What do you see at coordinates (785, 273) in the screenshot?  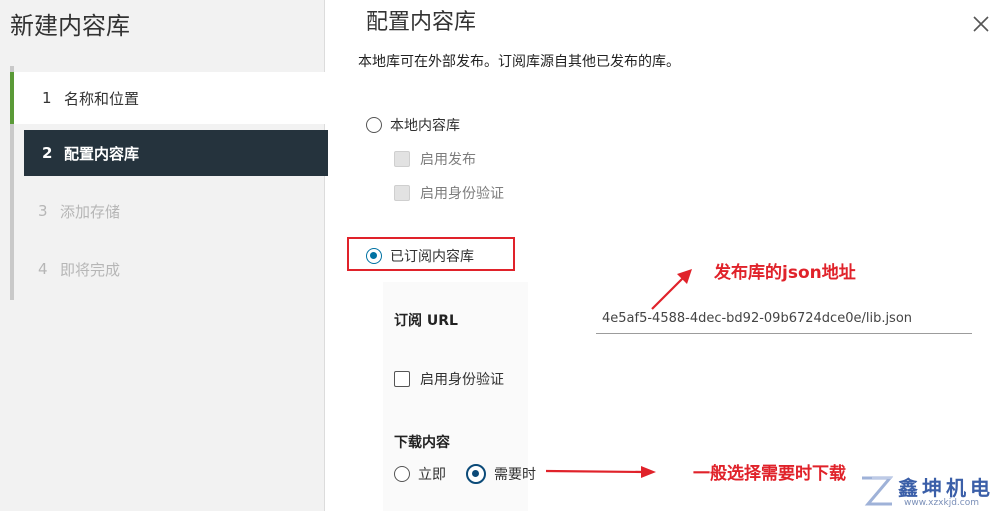 I see `url-annotation: 发布库的json地址` at bounding box center [785, 273].